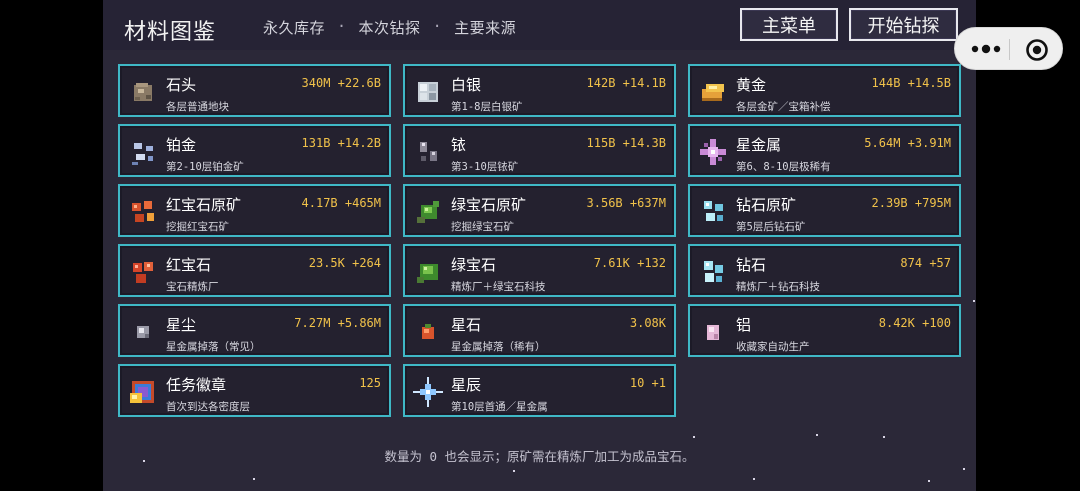 The height and width of the screenshot is (491, 1080). Describe the element at coordinates (987, 49) in the screenshot. I see `more-options-icon` at that location.